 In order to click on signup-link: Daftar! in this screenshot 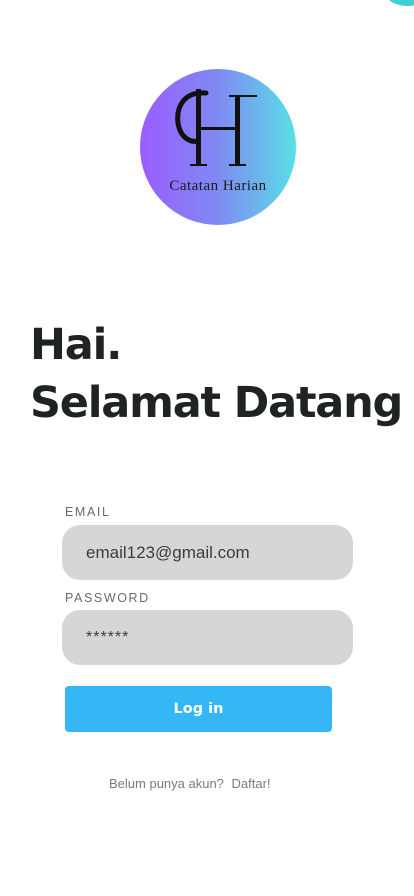, I will do `click(251, 783)`.